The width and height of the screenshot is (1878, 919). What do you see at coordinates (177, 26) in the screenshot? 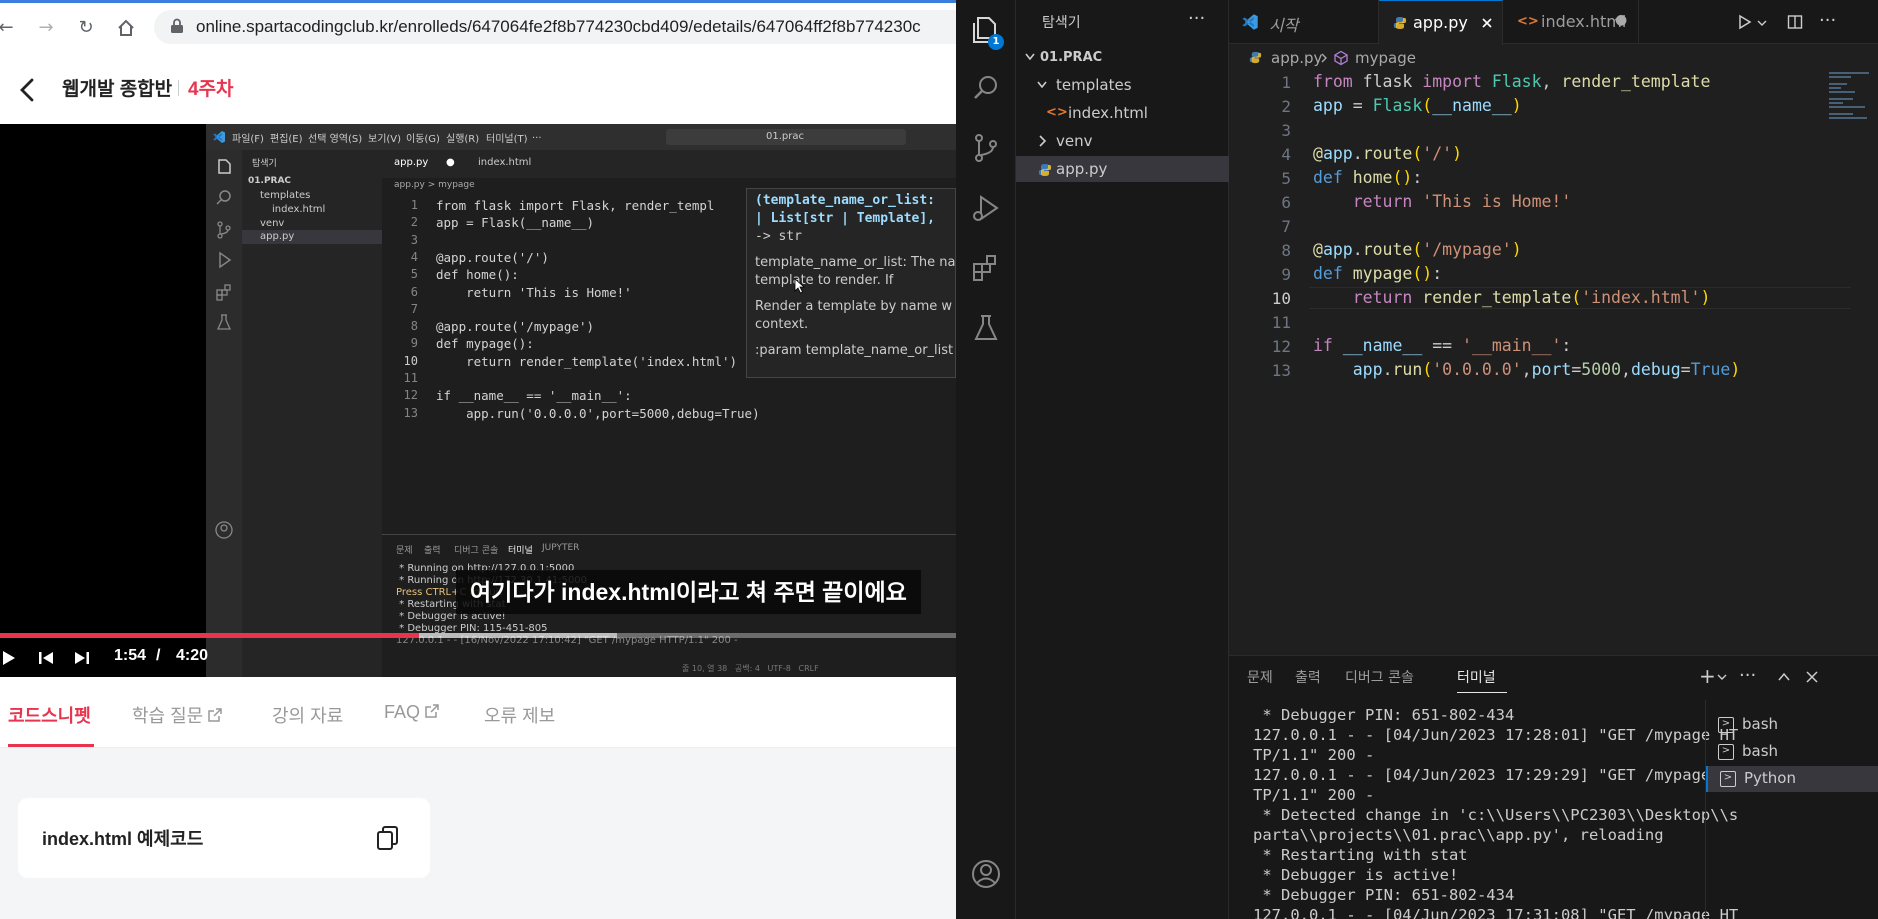
I see `lock-icon` at bounding box center [177, 26].